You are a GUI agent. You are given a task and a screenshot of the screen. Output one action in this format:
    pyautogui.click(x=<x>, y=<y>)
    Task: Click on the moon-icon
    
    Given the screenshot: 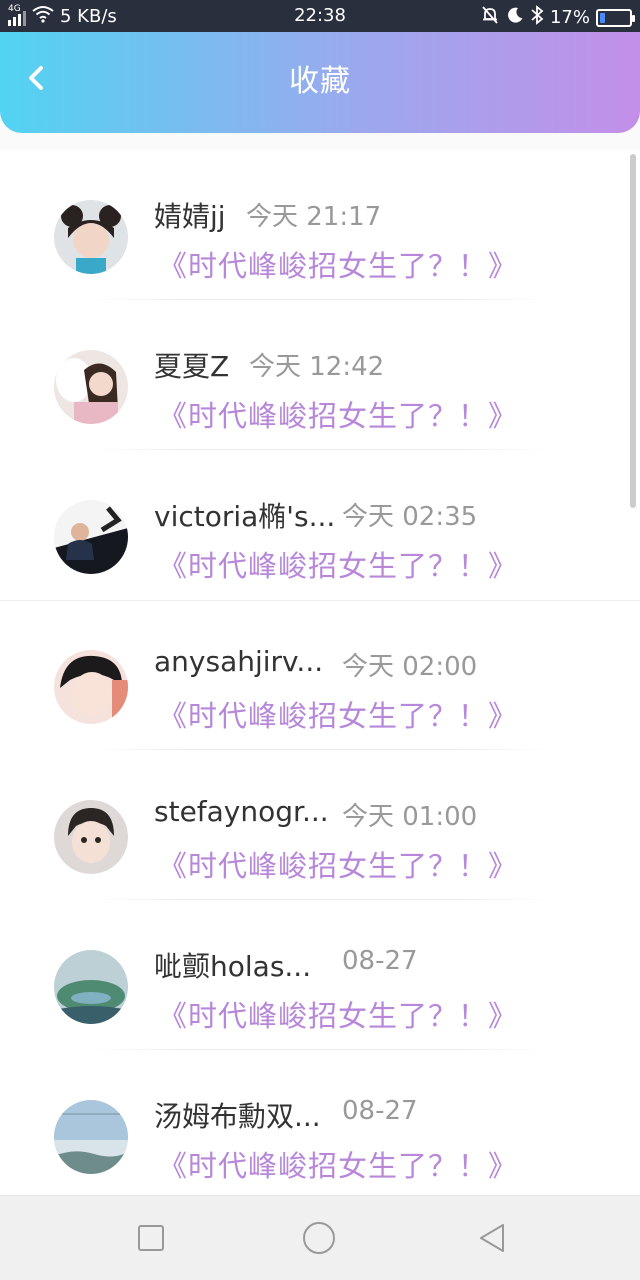 What is the action you would take?
    pyautogui.click(x=515, y=17)
    